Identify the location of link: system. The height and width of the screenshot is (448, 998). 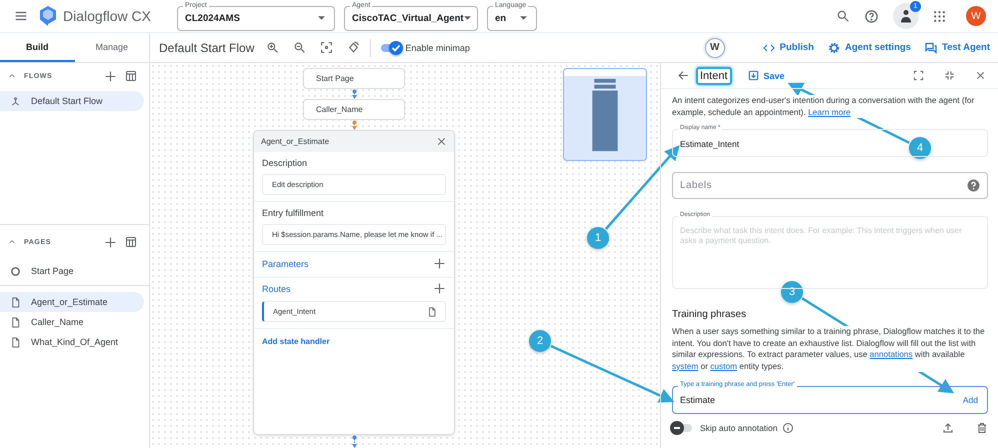
(685, 365).